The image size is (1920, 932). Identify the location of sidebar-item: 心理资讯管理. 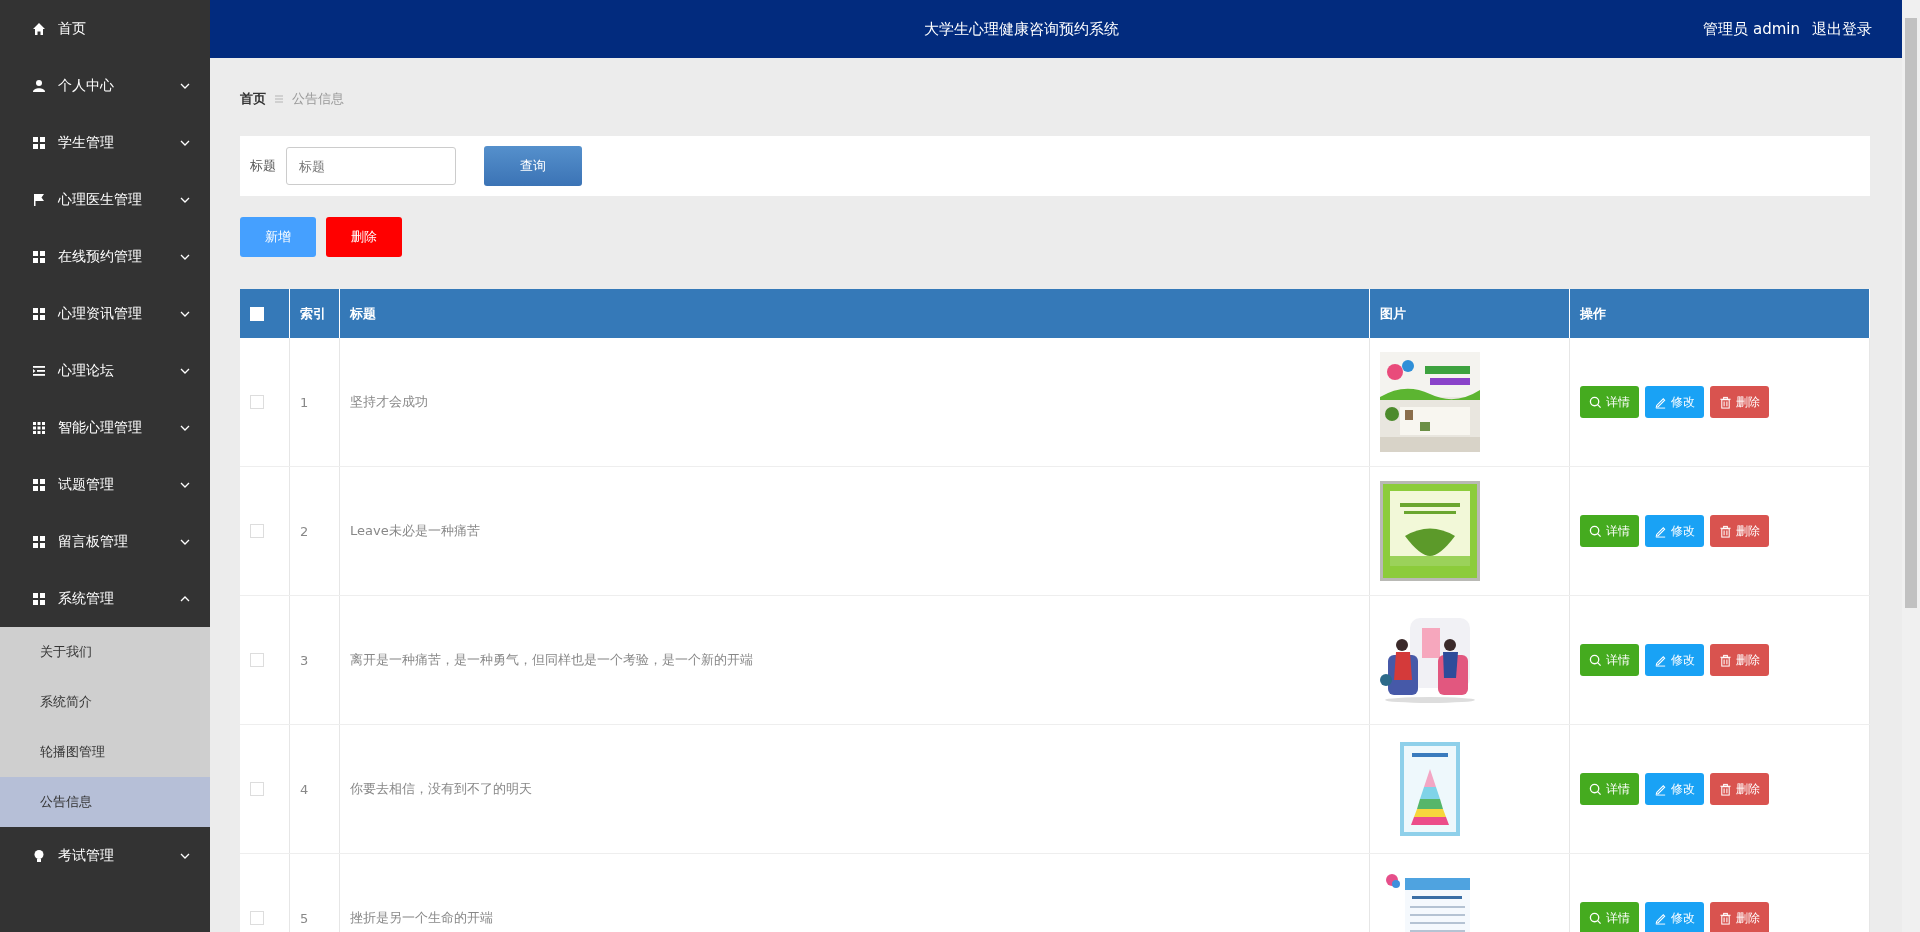
(105, 313).